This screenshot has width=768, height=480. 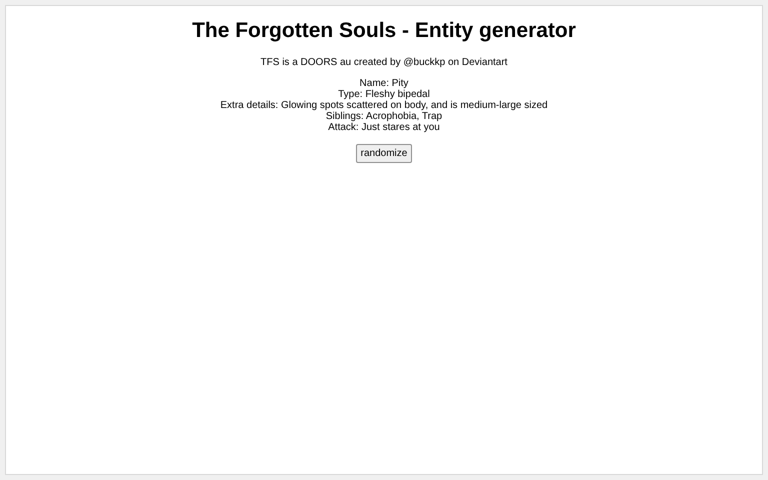 I want to click on randomize-button: randomize, so click(x=384, y=153).